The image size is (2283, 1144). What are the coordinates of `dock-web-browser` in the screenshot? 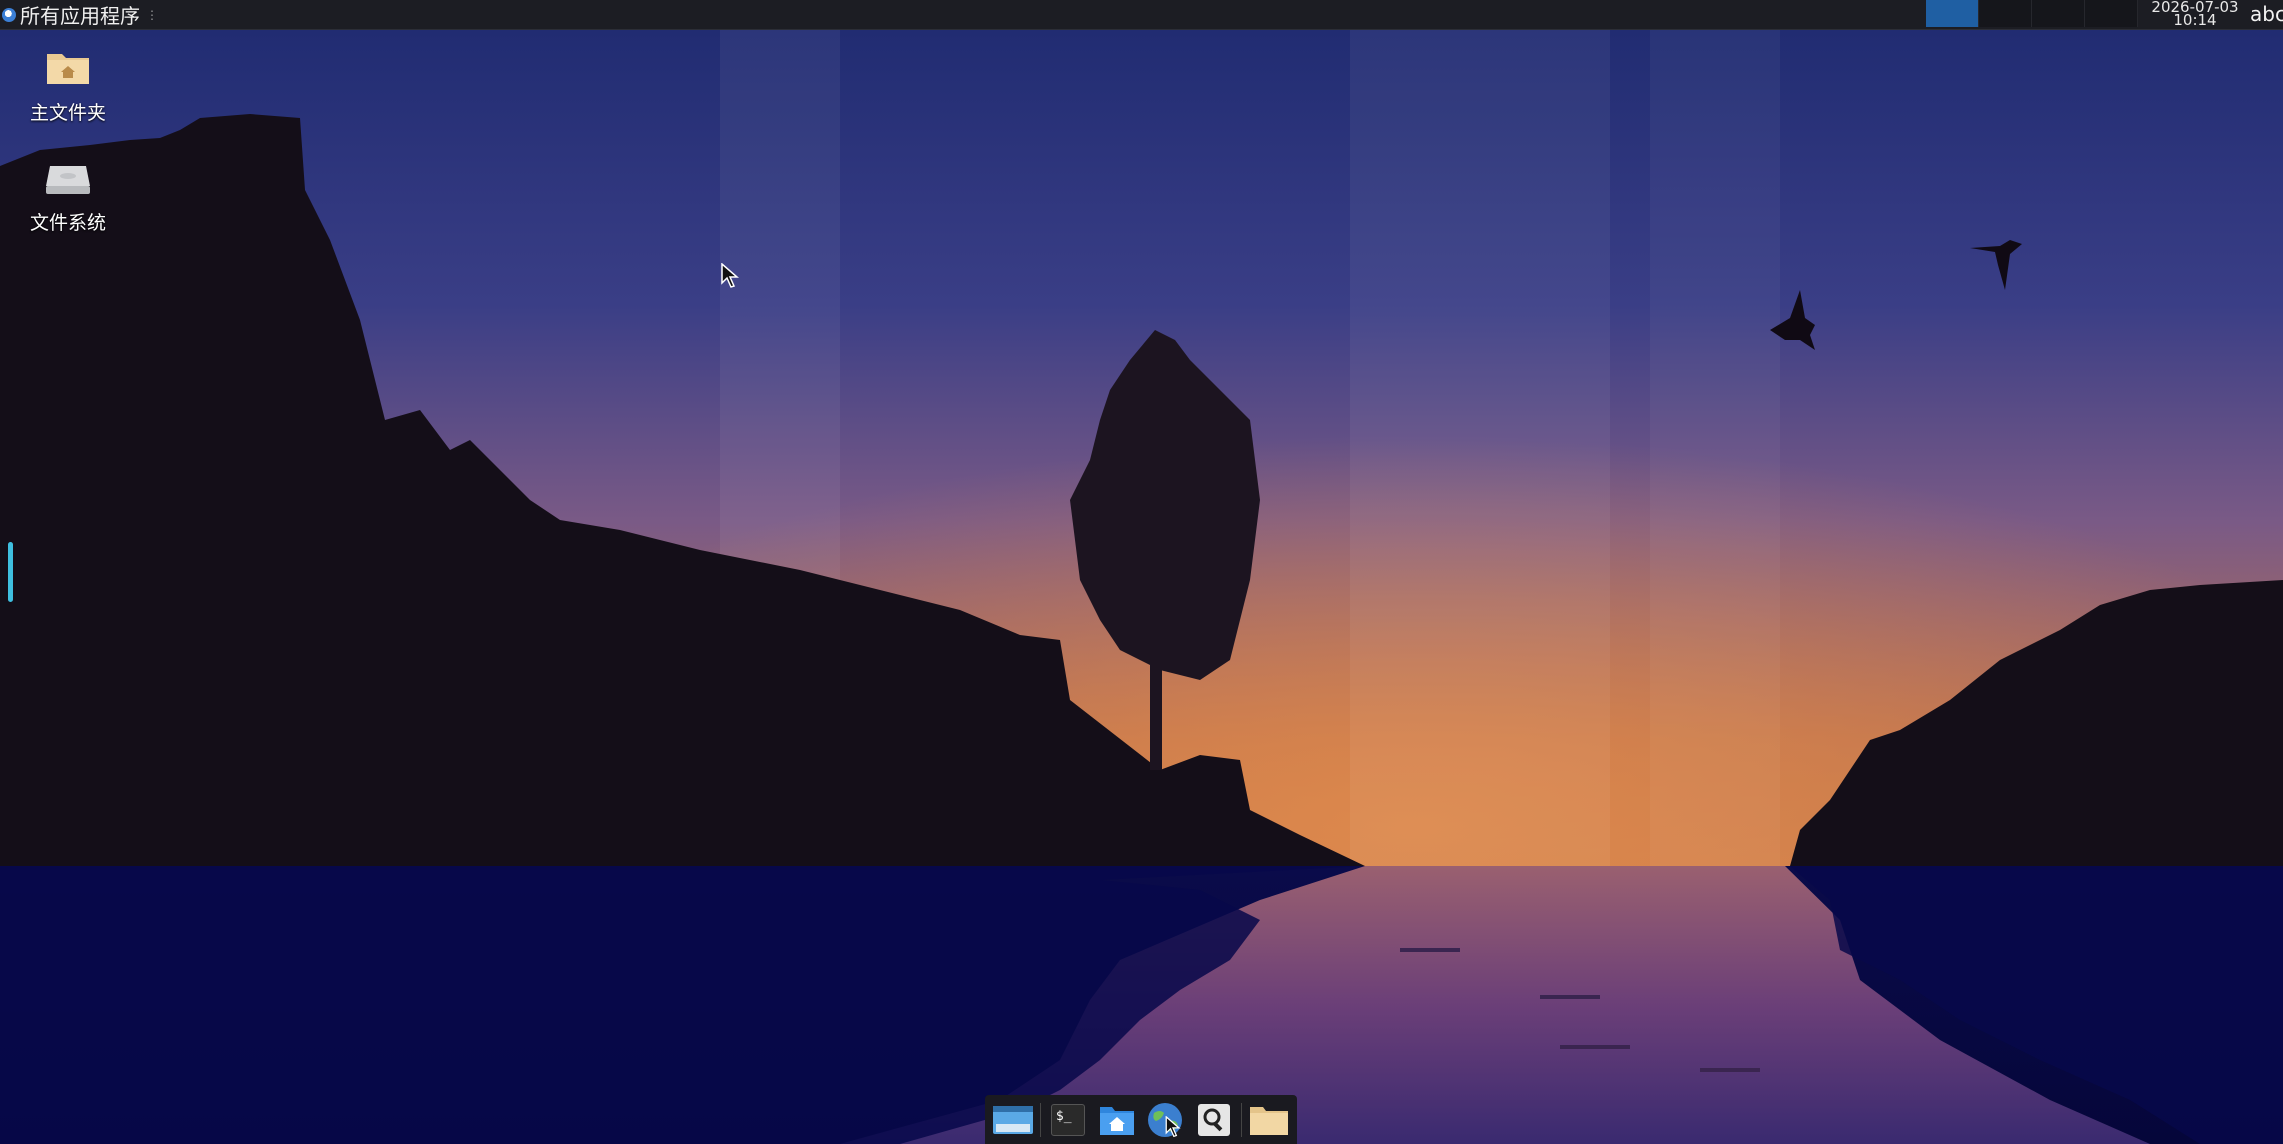 It's located at (1165, 1120).